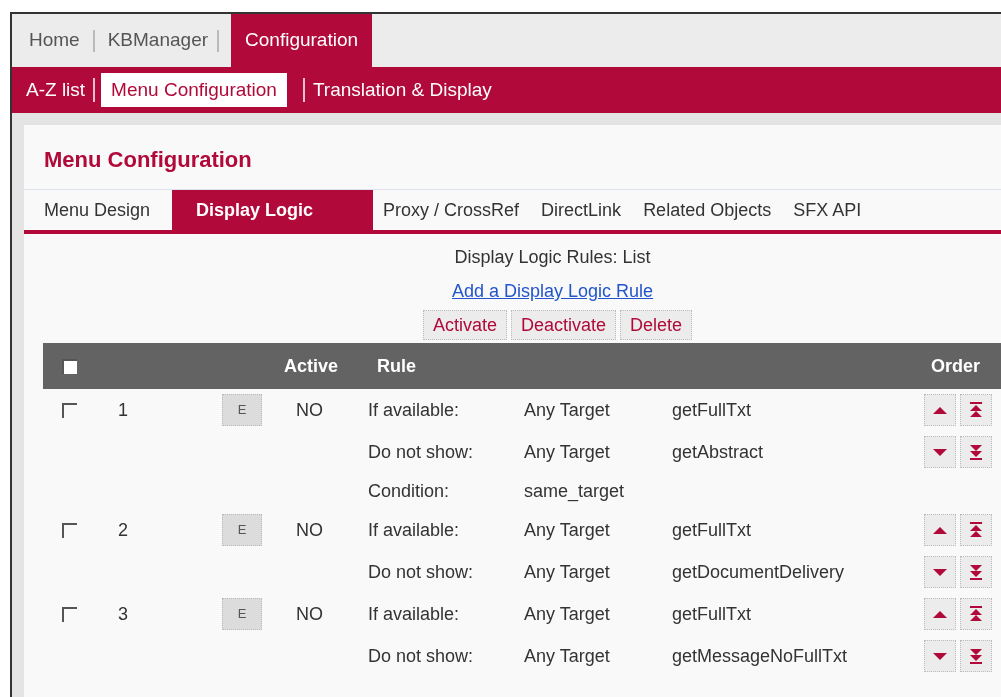 Image resolution: width=1001 pixels, height=697 pixels. I want to click on sub-nav-link: Menu Configuration, so click(194, 90).